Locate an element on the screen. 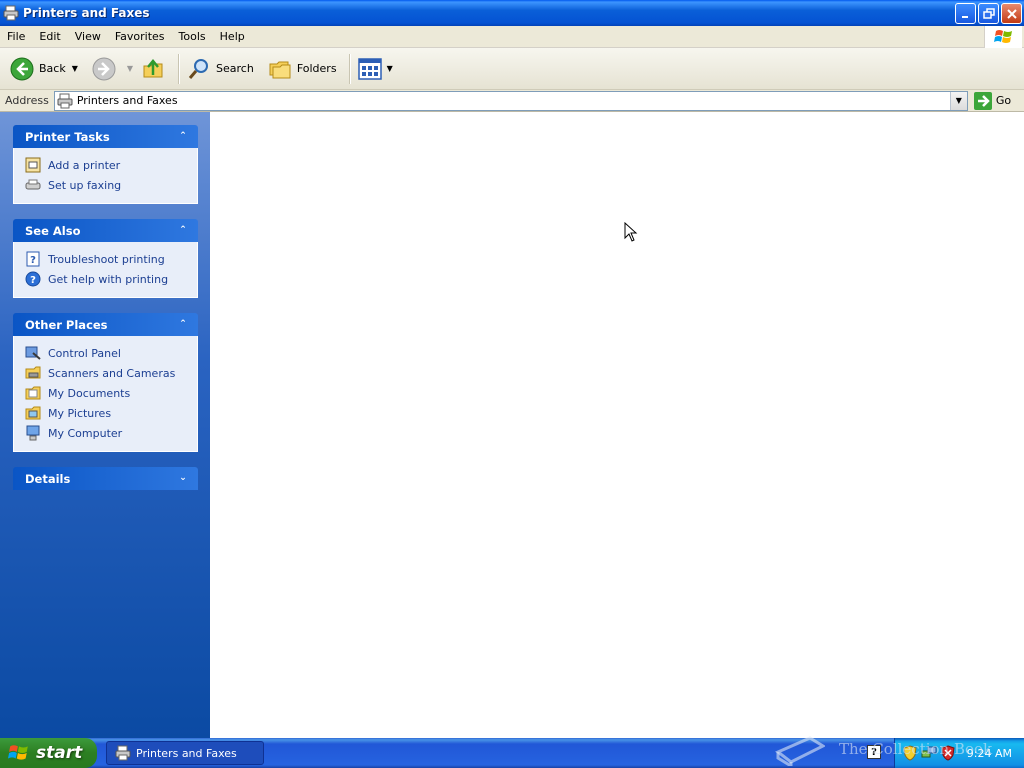 This screenshot has width=1024, height=768. close-button is located at coordinates (1011, 13).